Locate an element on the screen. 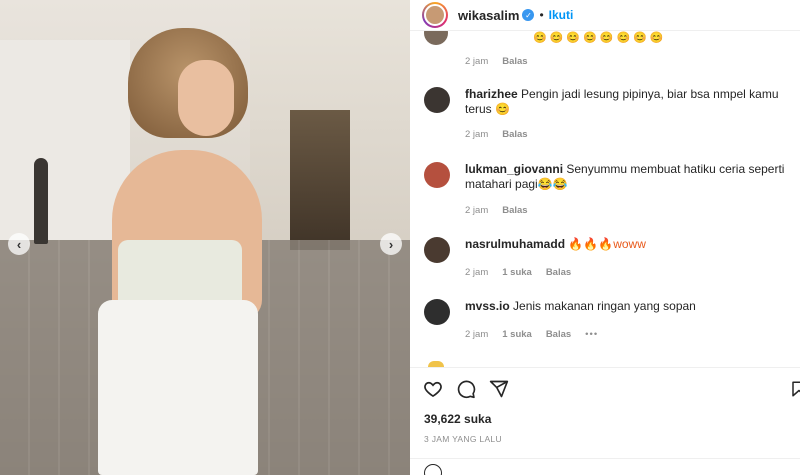 This screenshot has height=475, width=800. partial-comment-emojis: 😊😊😊😊😊😊😊😊 is located at coordinates (600, 38).